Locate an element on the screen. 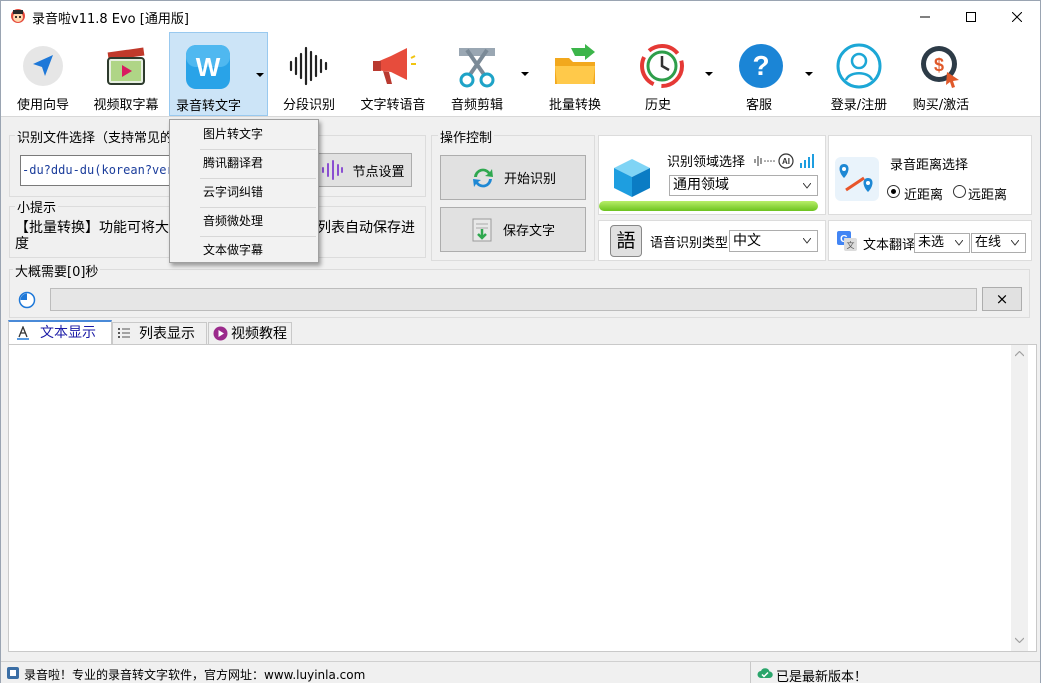 Image resolution: width=1041 pixels, height=683 pixels. status-left-text: 录音啦！专业的录音转文字软件，官方网址：www.luyinla.com is located at coordinates (195, 675).